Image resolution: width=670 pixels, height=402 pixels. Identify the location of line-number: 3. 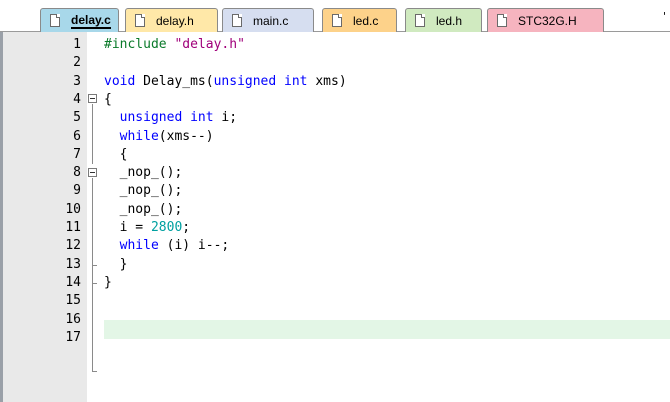
(77, 81).